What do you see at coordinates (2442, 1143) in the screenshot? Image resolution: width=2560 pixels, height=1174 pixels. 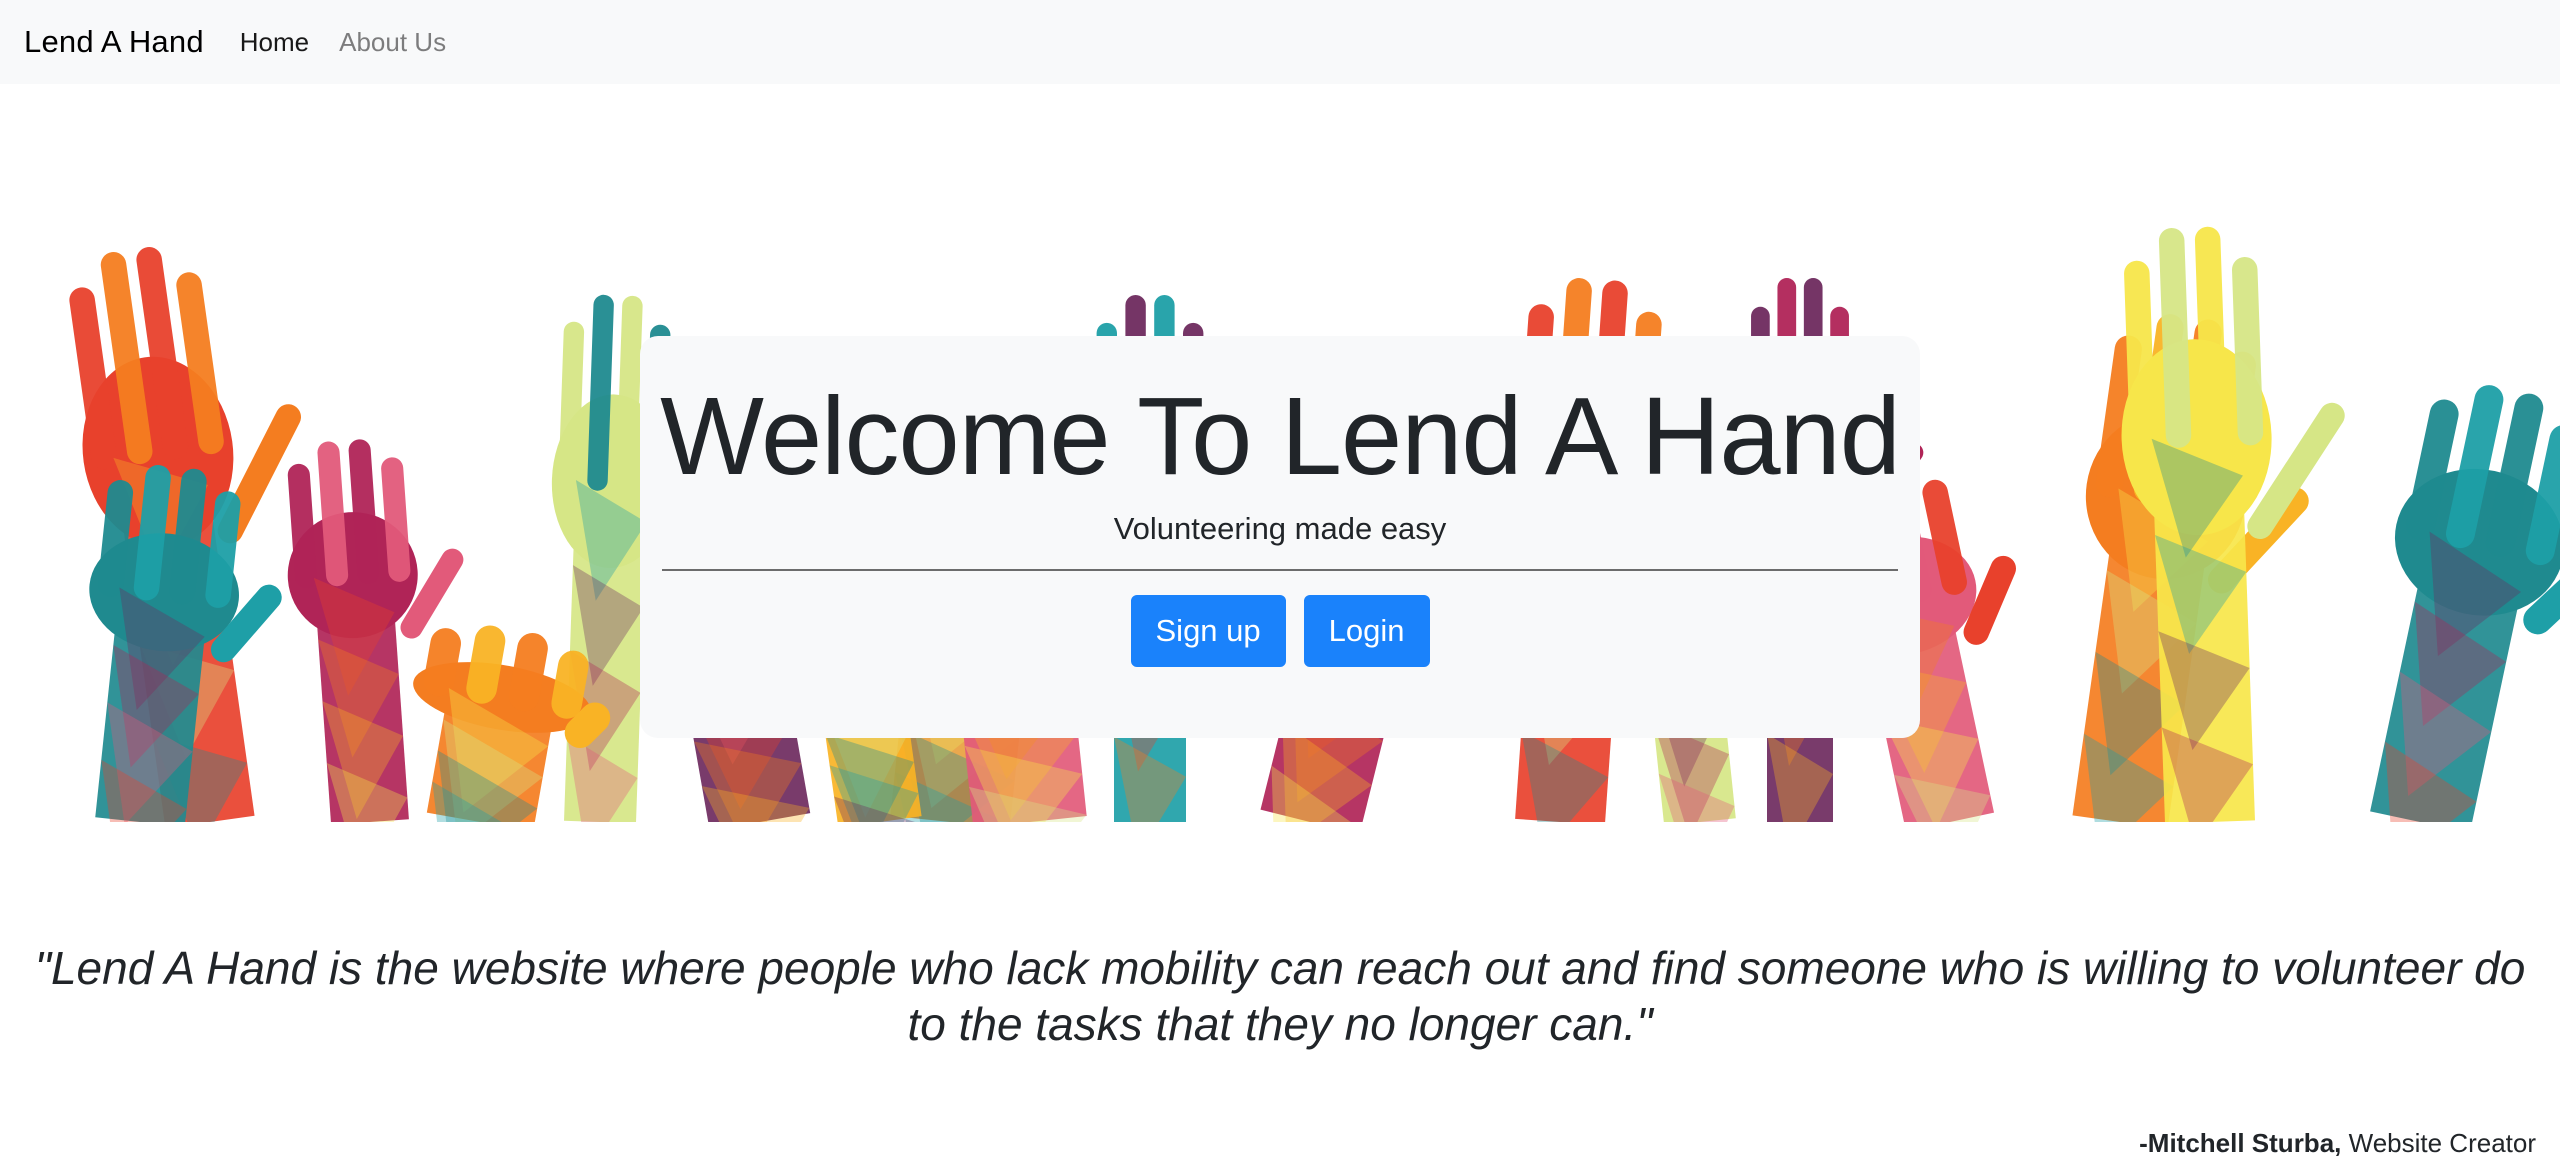 I see `quote-author-role: Website Creator` at bounding box center [2442, 1143].